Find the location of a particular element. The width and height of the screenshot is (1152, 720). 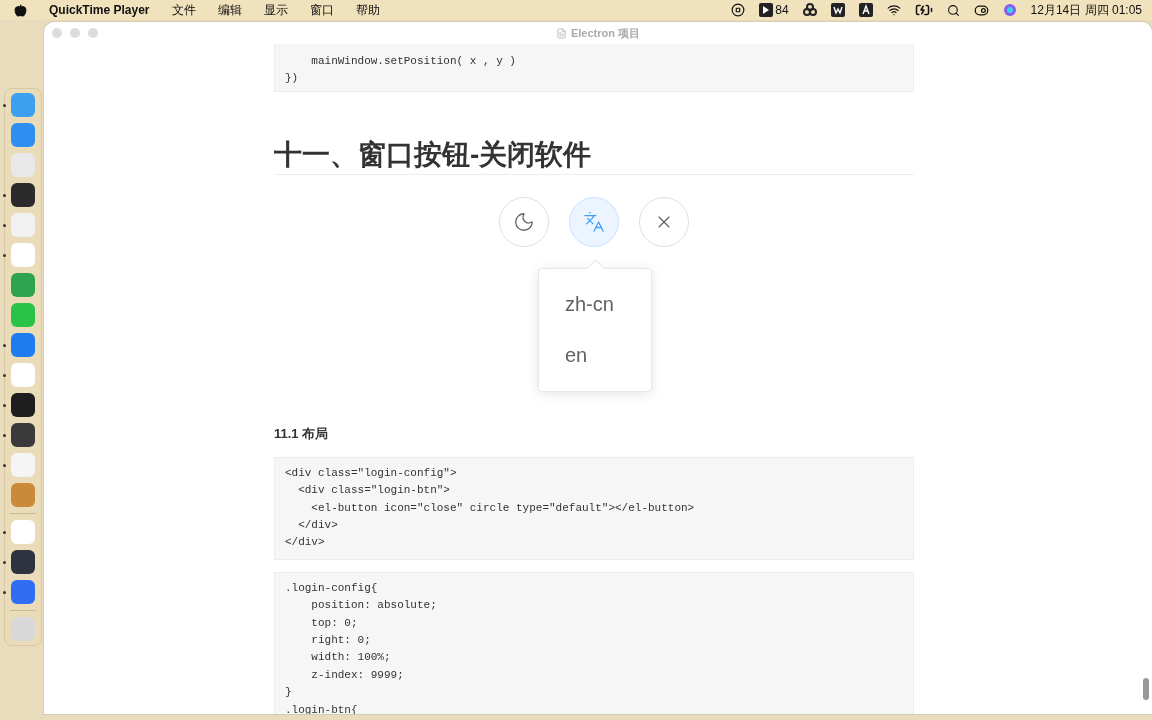

record-icon is located at coordinates (738, 10).